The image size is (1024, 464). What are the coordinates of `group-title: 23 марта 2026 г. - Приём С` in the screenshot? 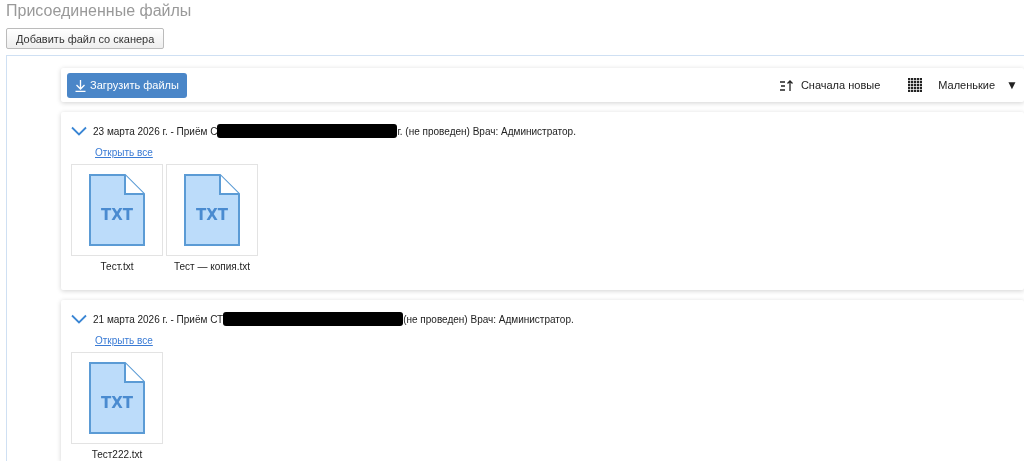 It's located at (155, 131).